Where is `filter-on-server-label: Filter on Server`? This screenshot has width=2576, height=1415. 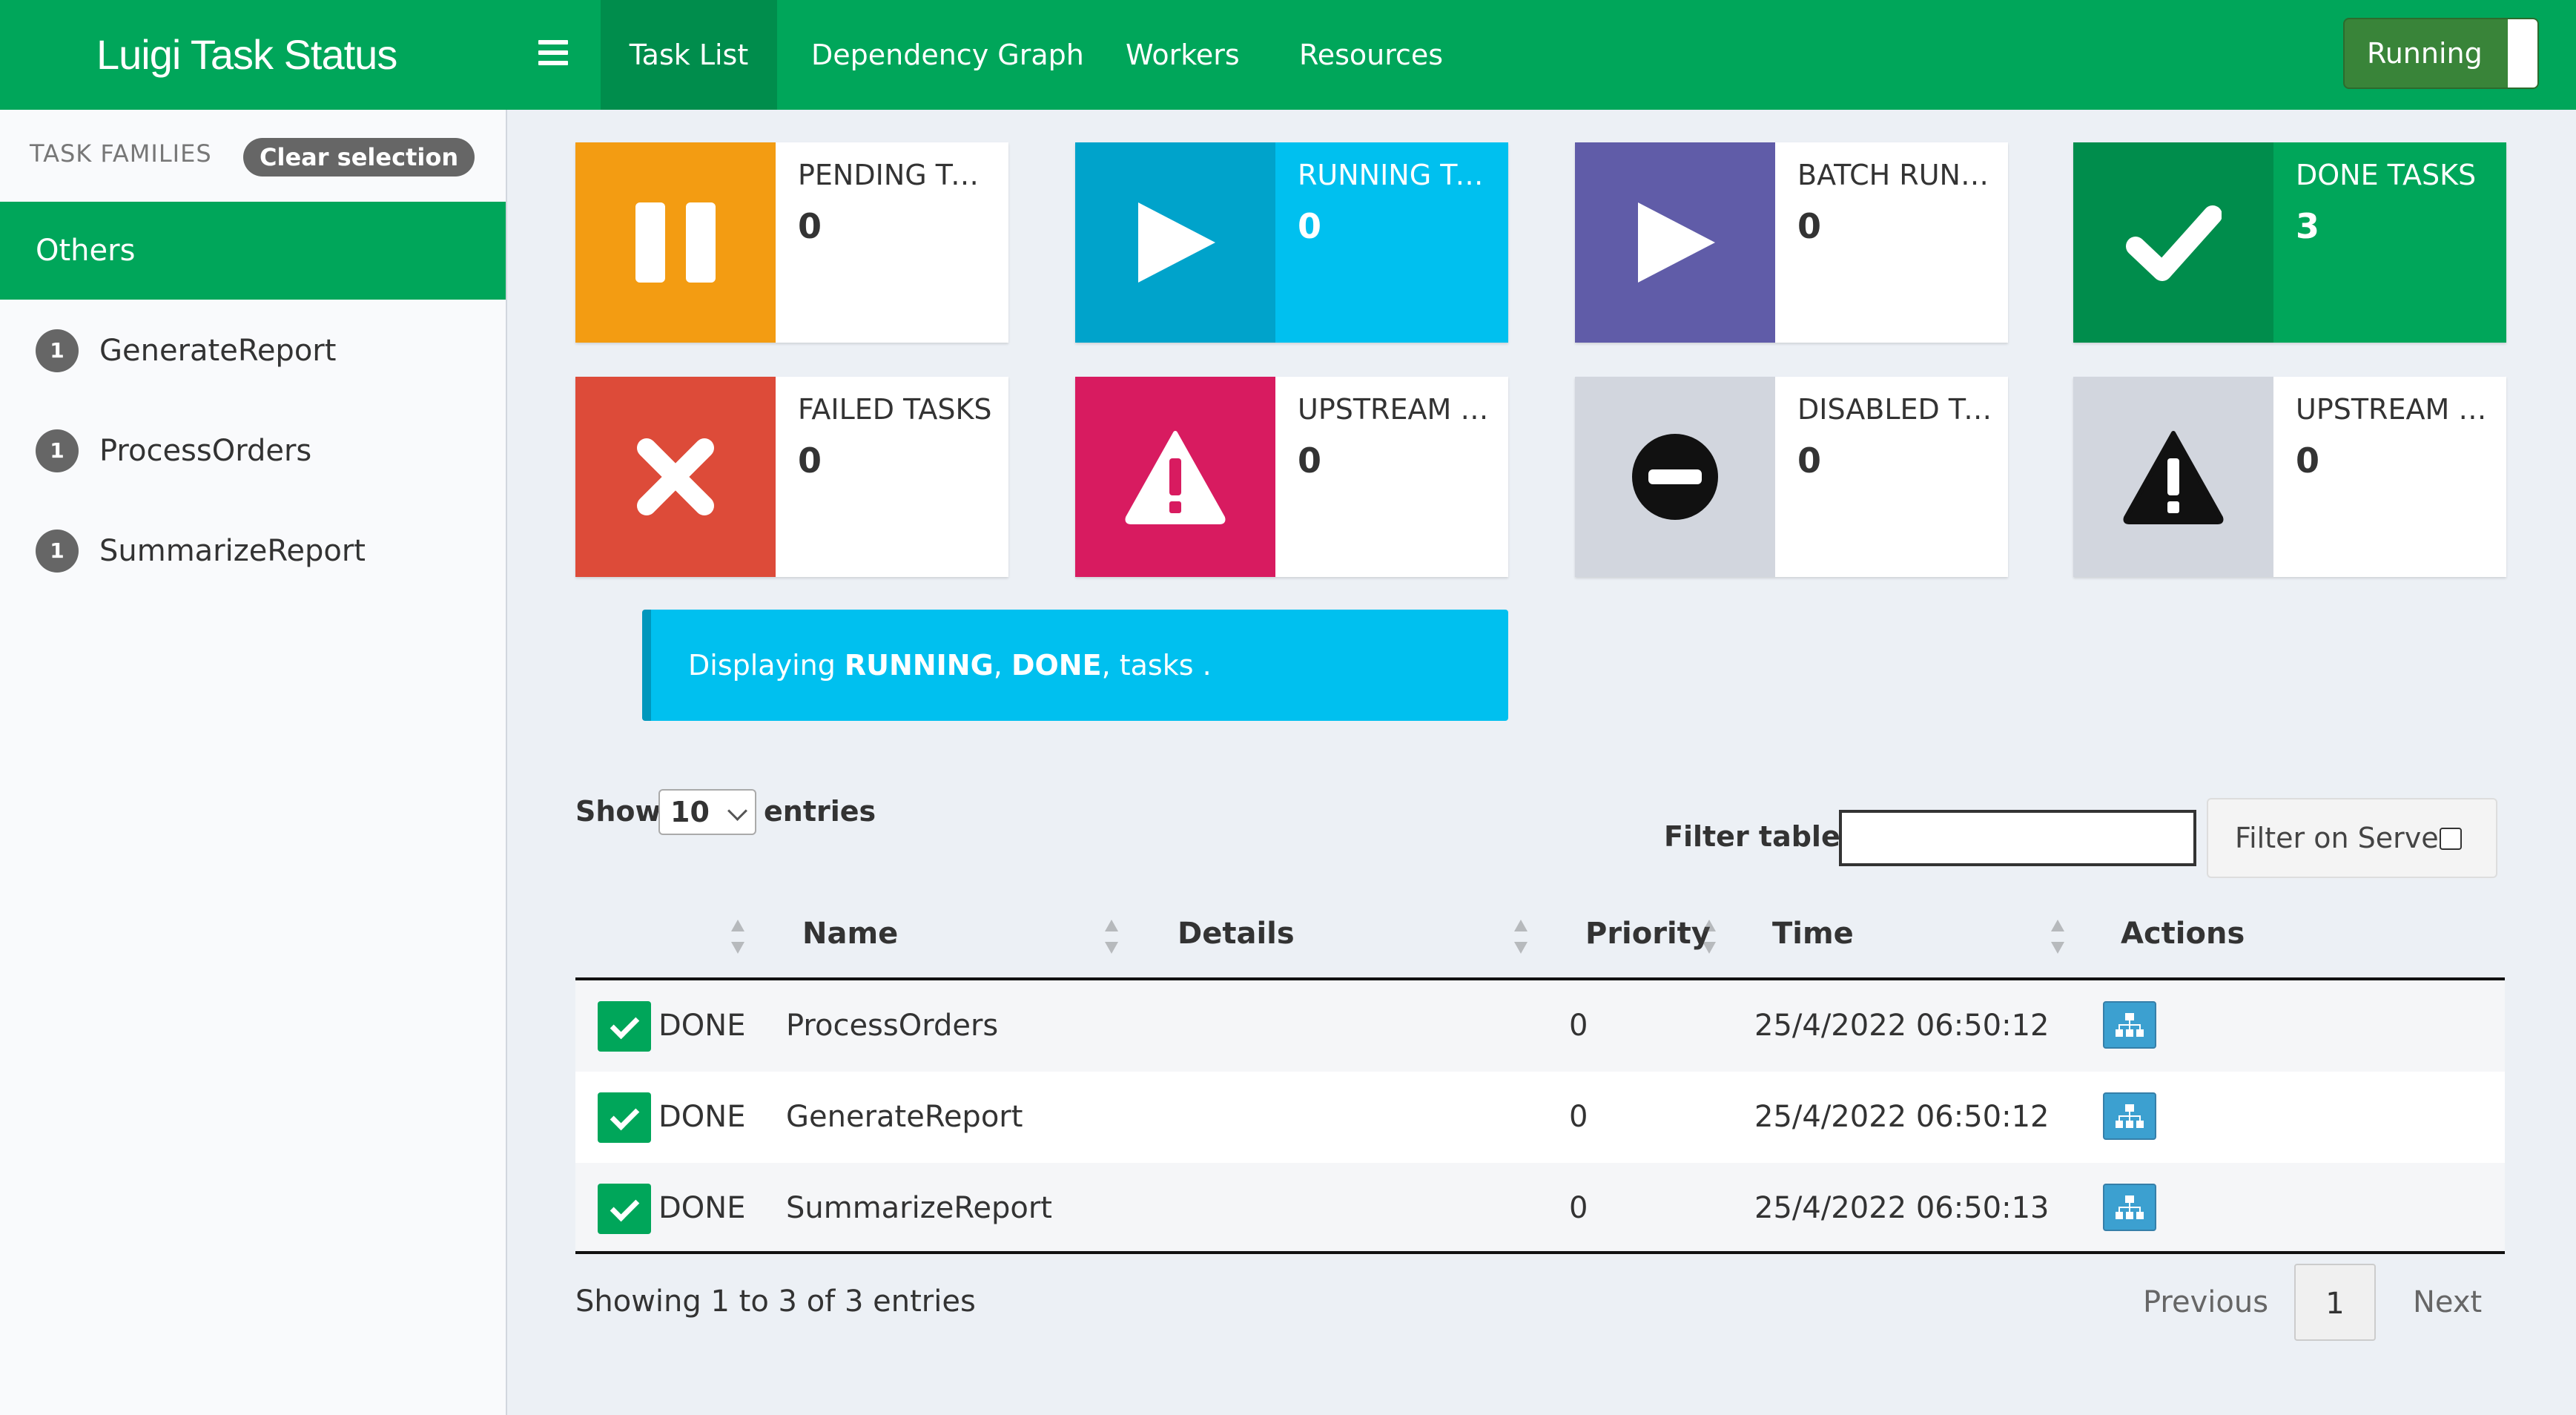
filter-on-server-label: Filter on Server is located at coordinates (2343, 838).